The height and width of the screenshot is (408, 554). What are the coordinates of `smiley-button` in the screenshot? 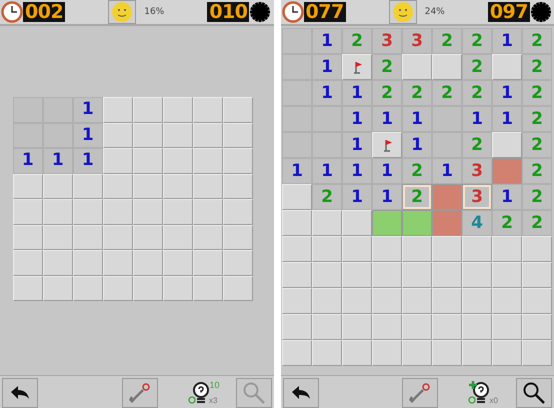 It's located at (122, 12).